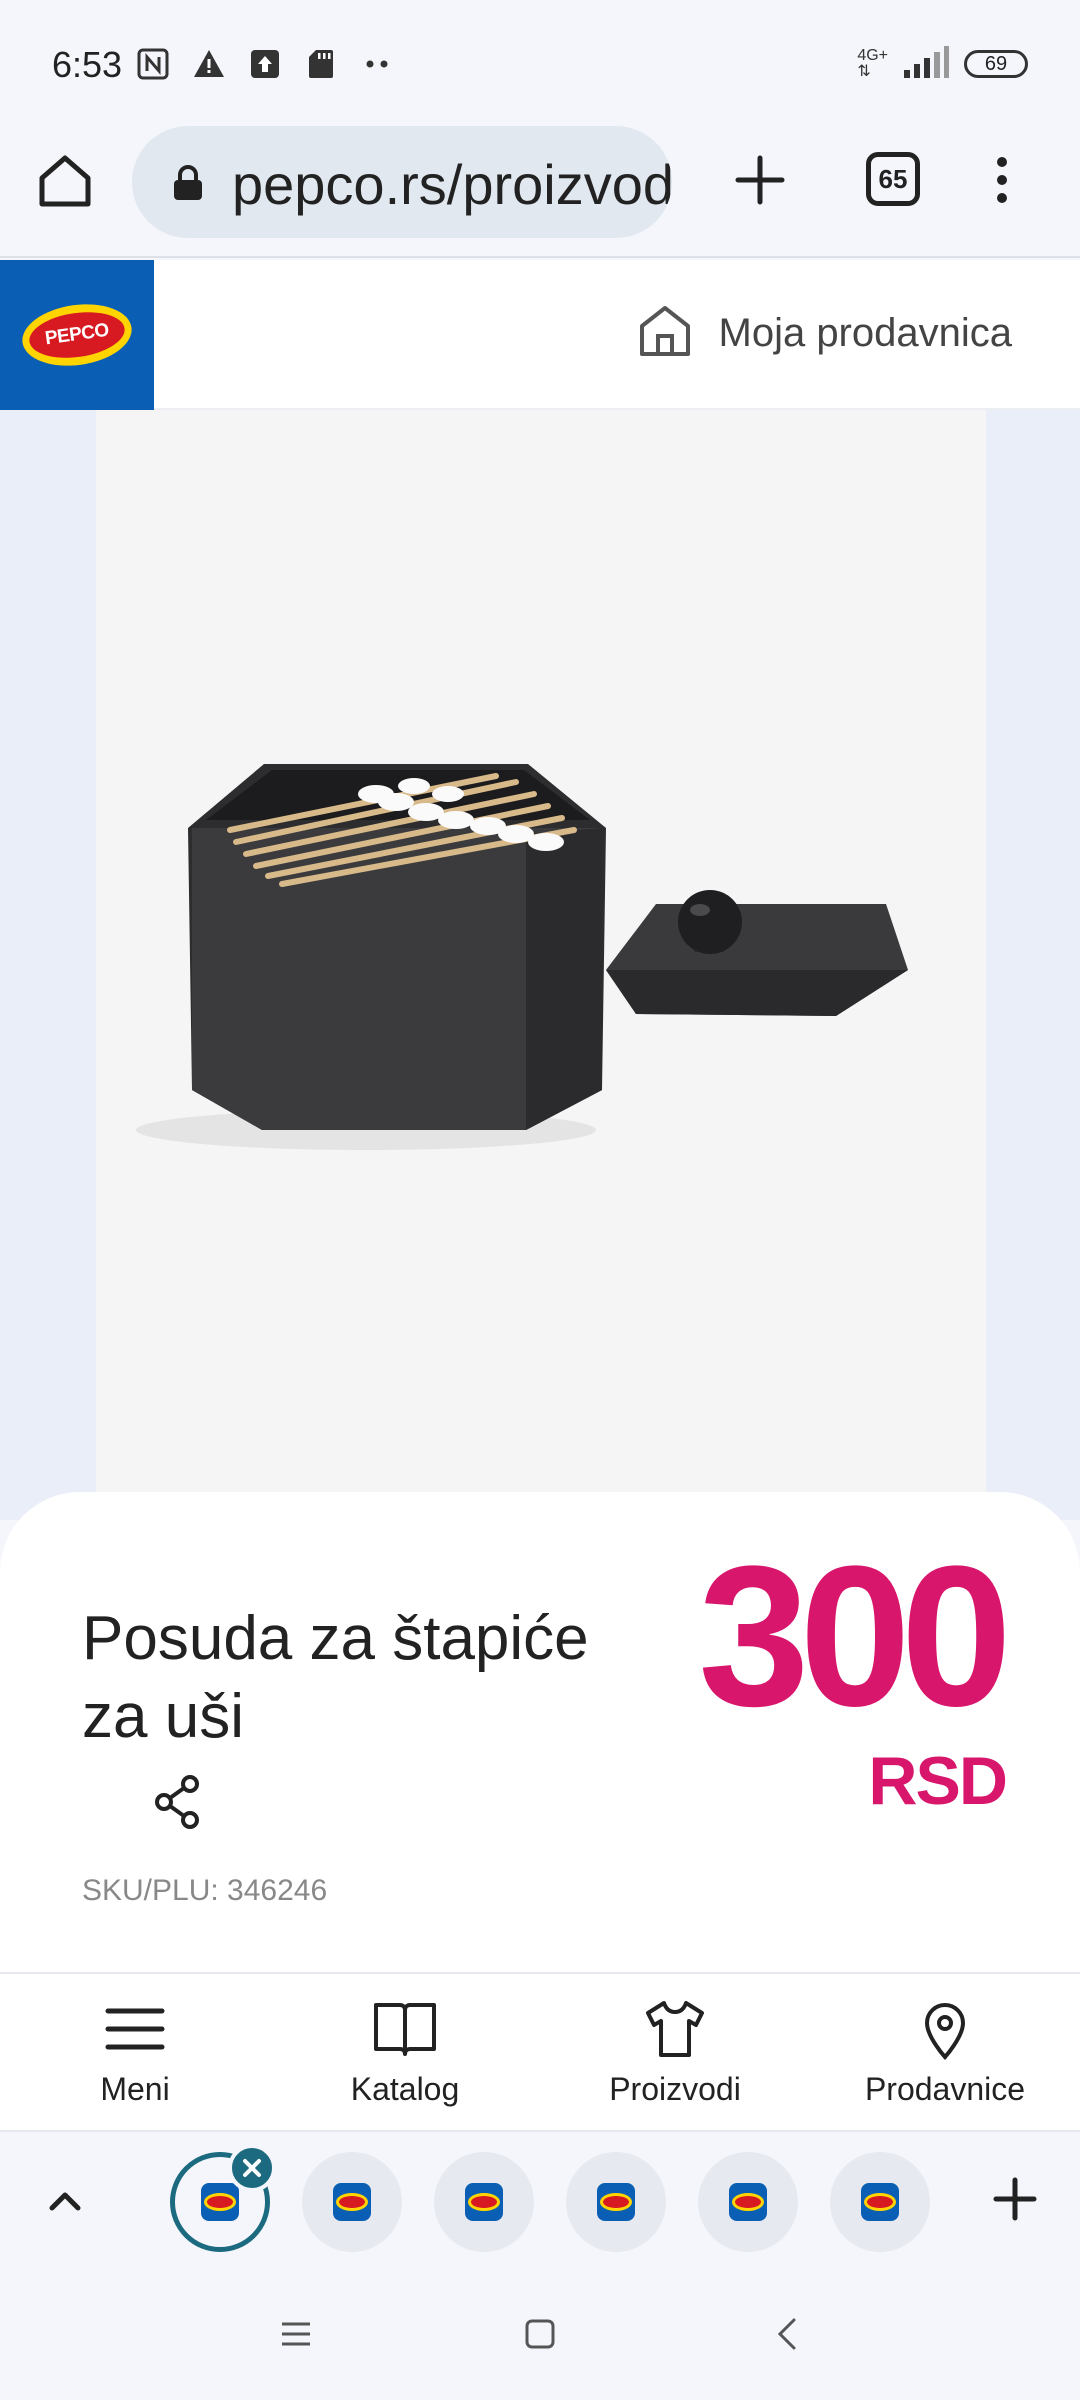 This screenshot has width=1080, height=2400. Describe the element at coordinates (377, 64) in the screenshot. I see `more-dots-icon` at that location.